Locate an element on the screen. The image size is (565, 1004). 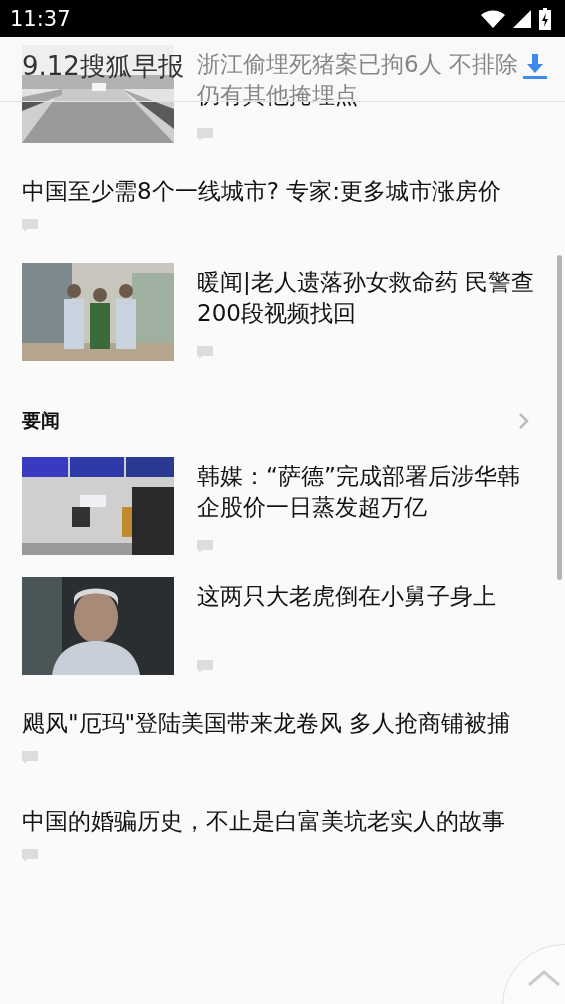
header-title: 9.12搜狐早报 is located at coordinates (103, 66).